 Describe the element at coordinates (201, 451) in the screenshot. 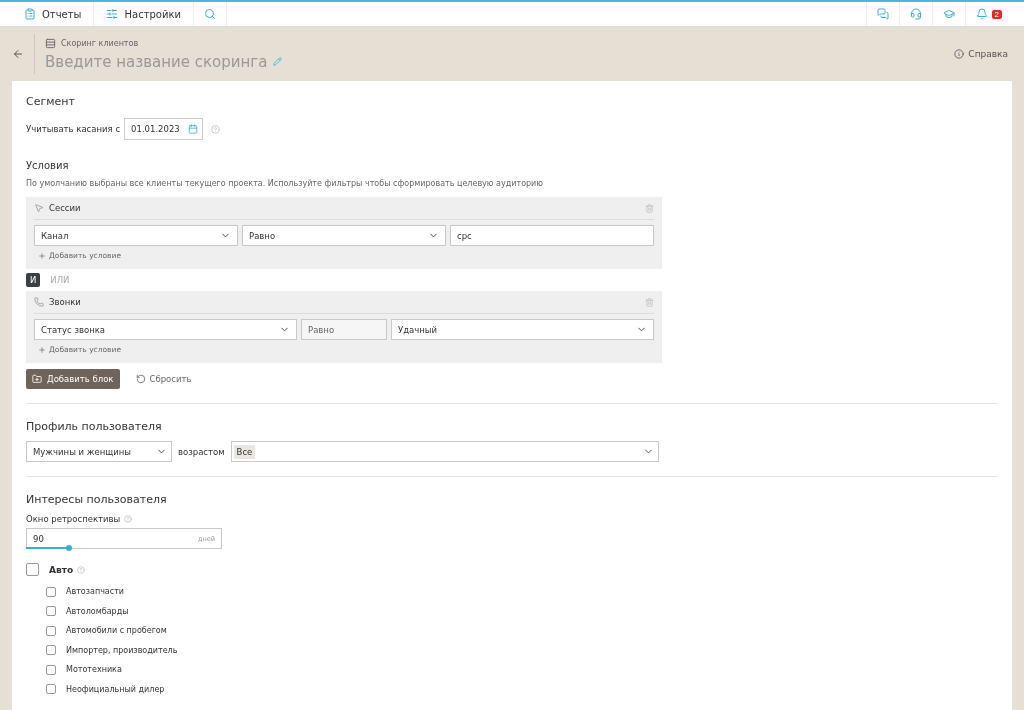

I see `field-label: возрастом` at that location.